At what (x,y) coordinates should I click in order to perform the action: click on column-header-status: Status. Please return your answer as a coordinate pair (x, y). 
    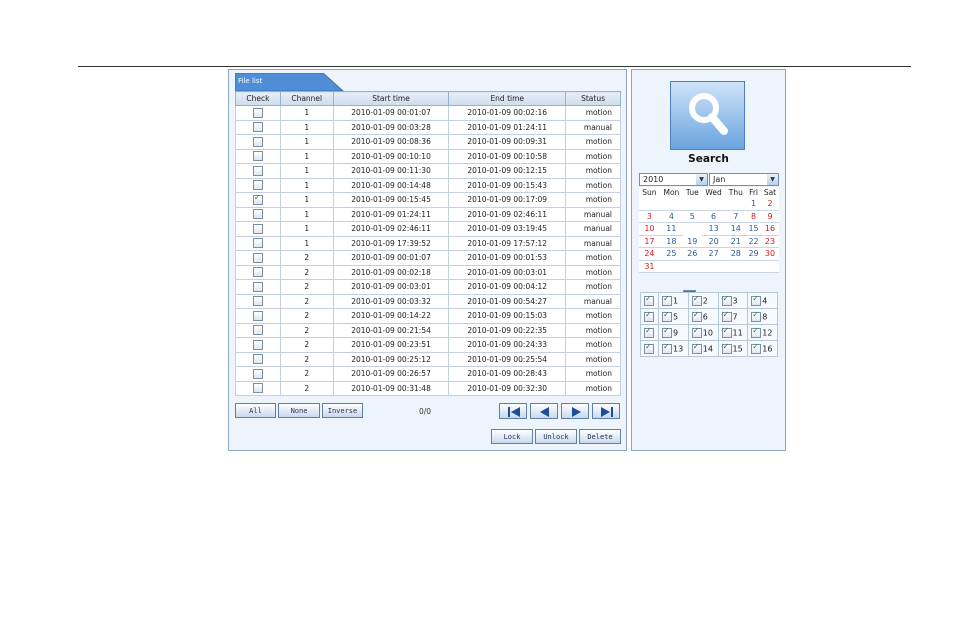
    Looking at the image, I should click on (593, 98).